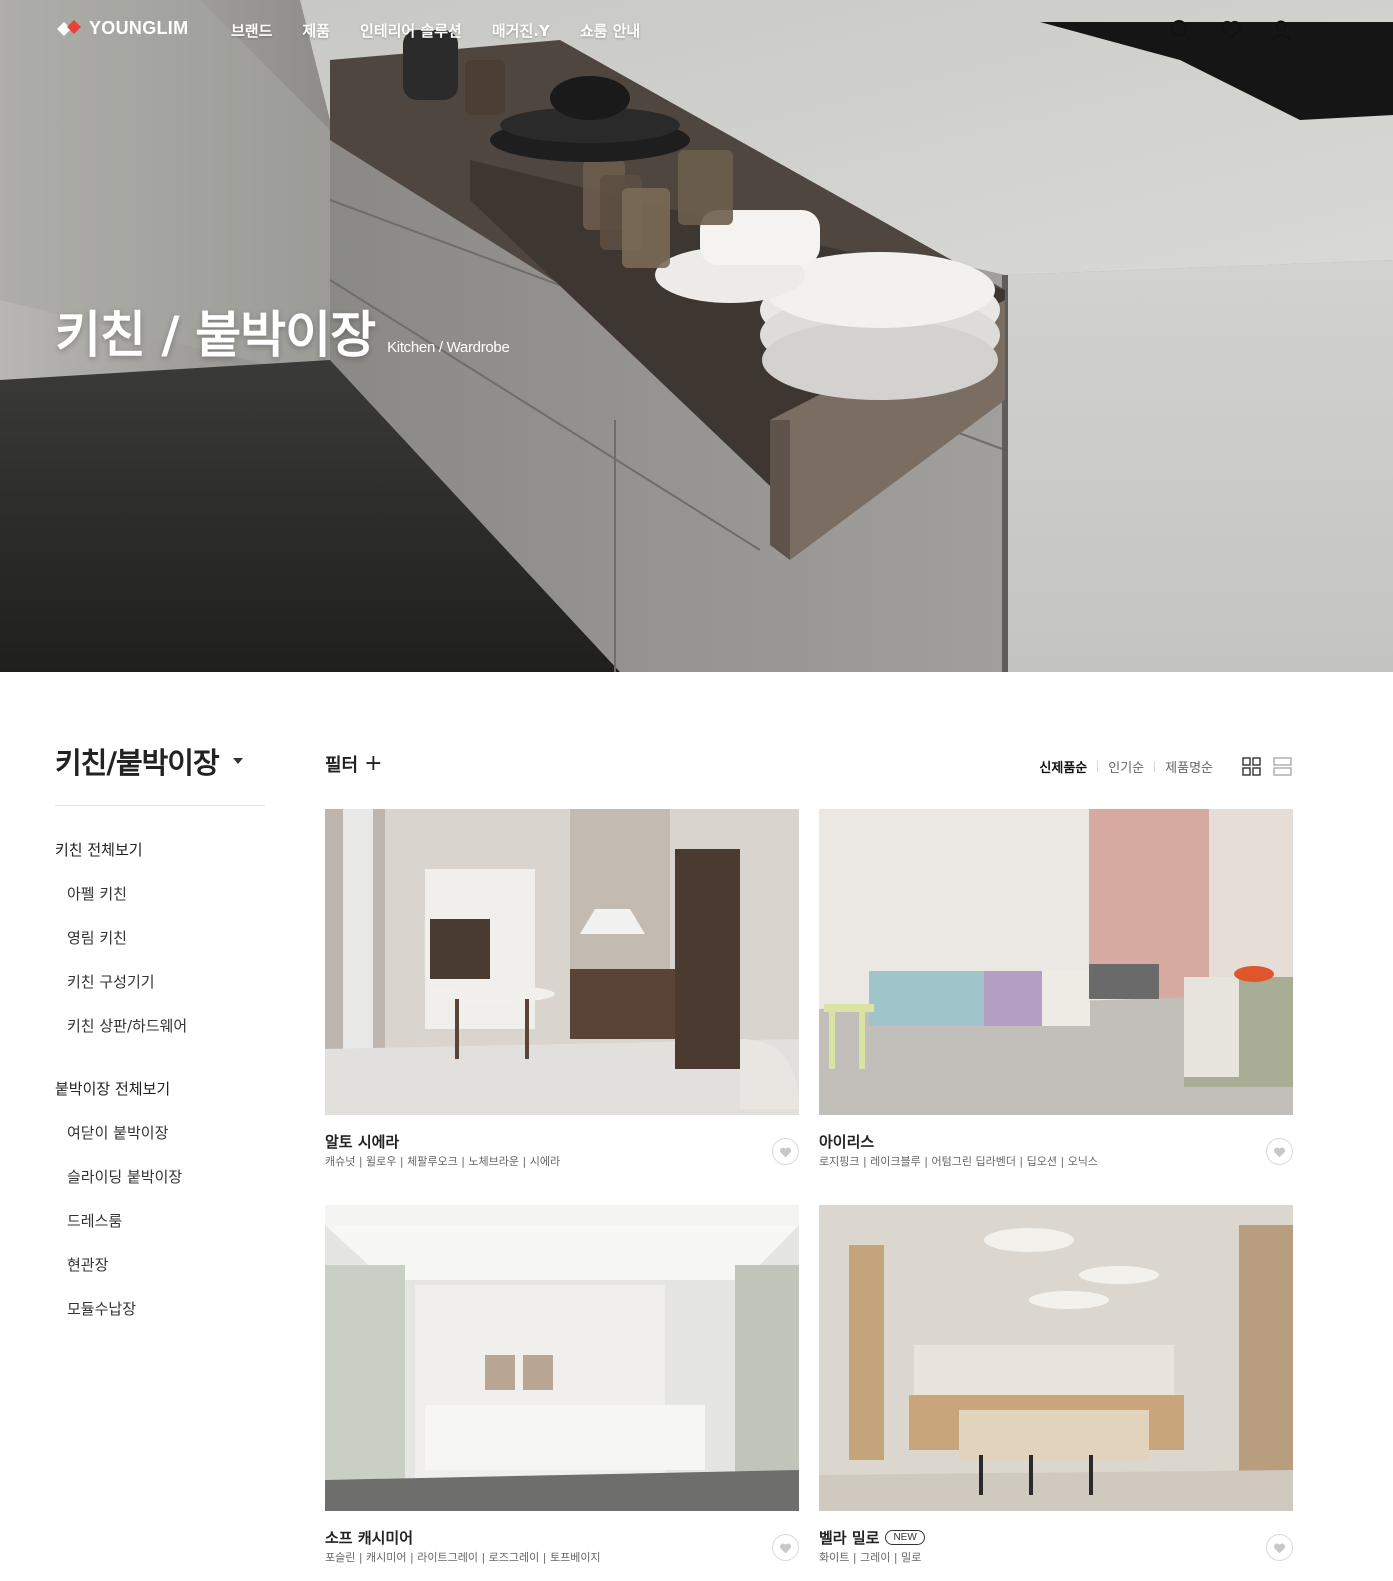  I want to click on top-navigation: YOUNGLIM 브랜드 제품 인테리어 솔루션 매거진.Y 쇼룸 안내, so click(696, 31).